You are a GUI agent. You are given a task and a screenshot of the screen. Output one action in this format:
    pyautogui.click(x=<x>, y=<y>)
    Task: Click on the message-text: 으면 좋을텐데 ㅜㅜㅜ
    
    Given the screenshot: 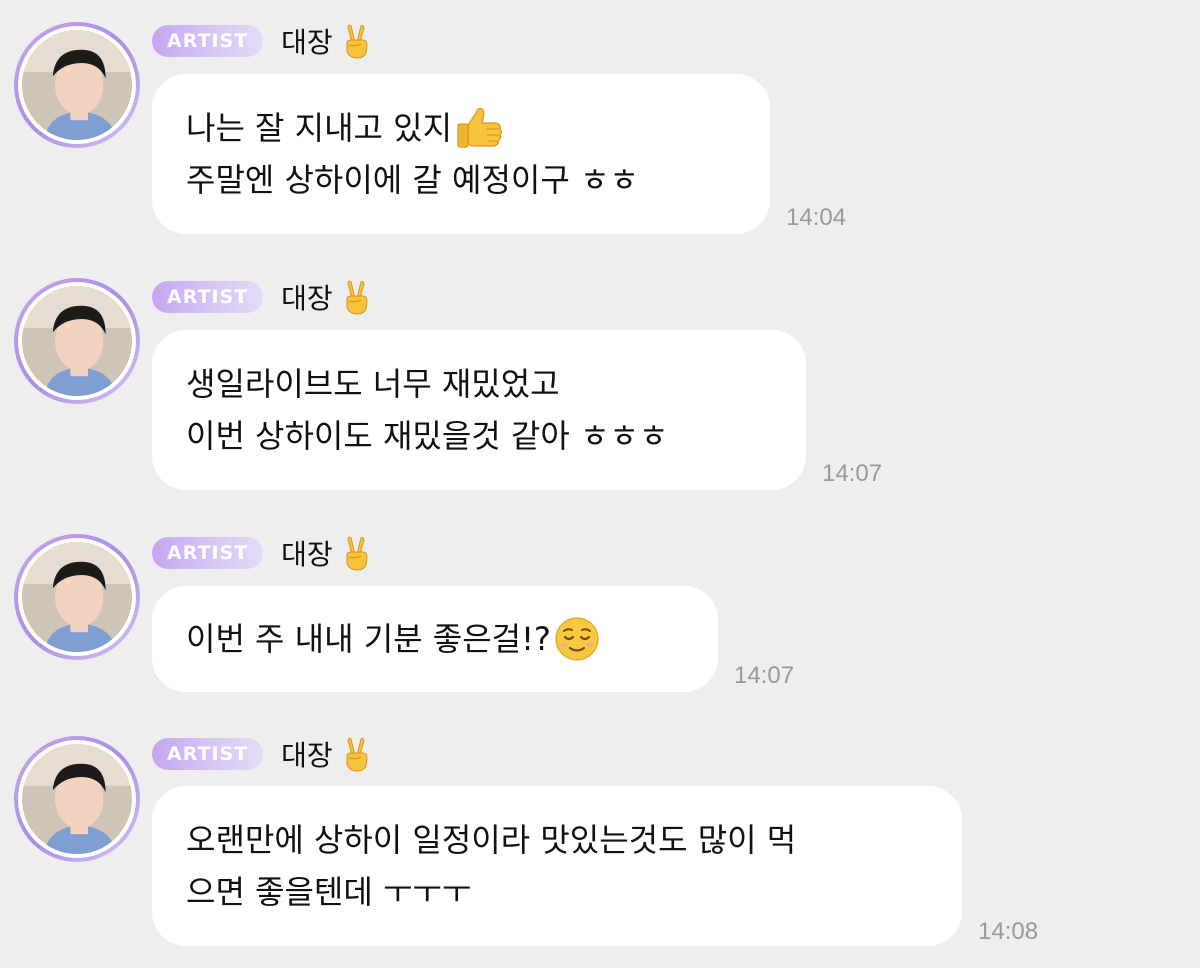 What is the action you would take?
    pyautogui.click(x=329, y=892)
    